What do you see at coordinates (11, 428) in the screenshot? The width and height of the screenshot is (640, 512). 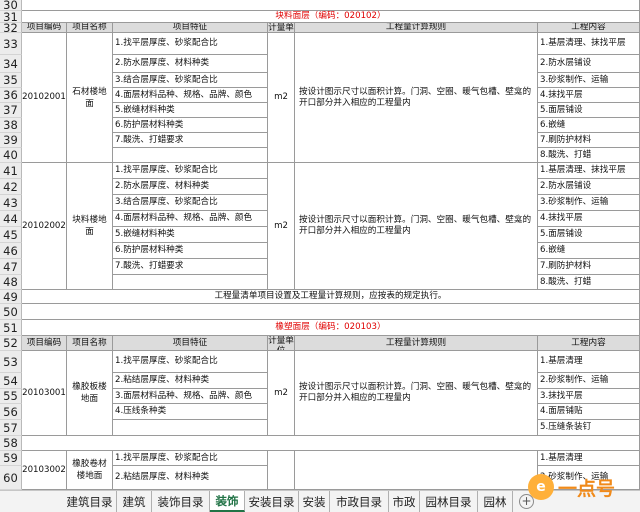 I see `row-header: 57` at bounding box center [11, 428].